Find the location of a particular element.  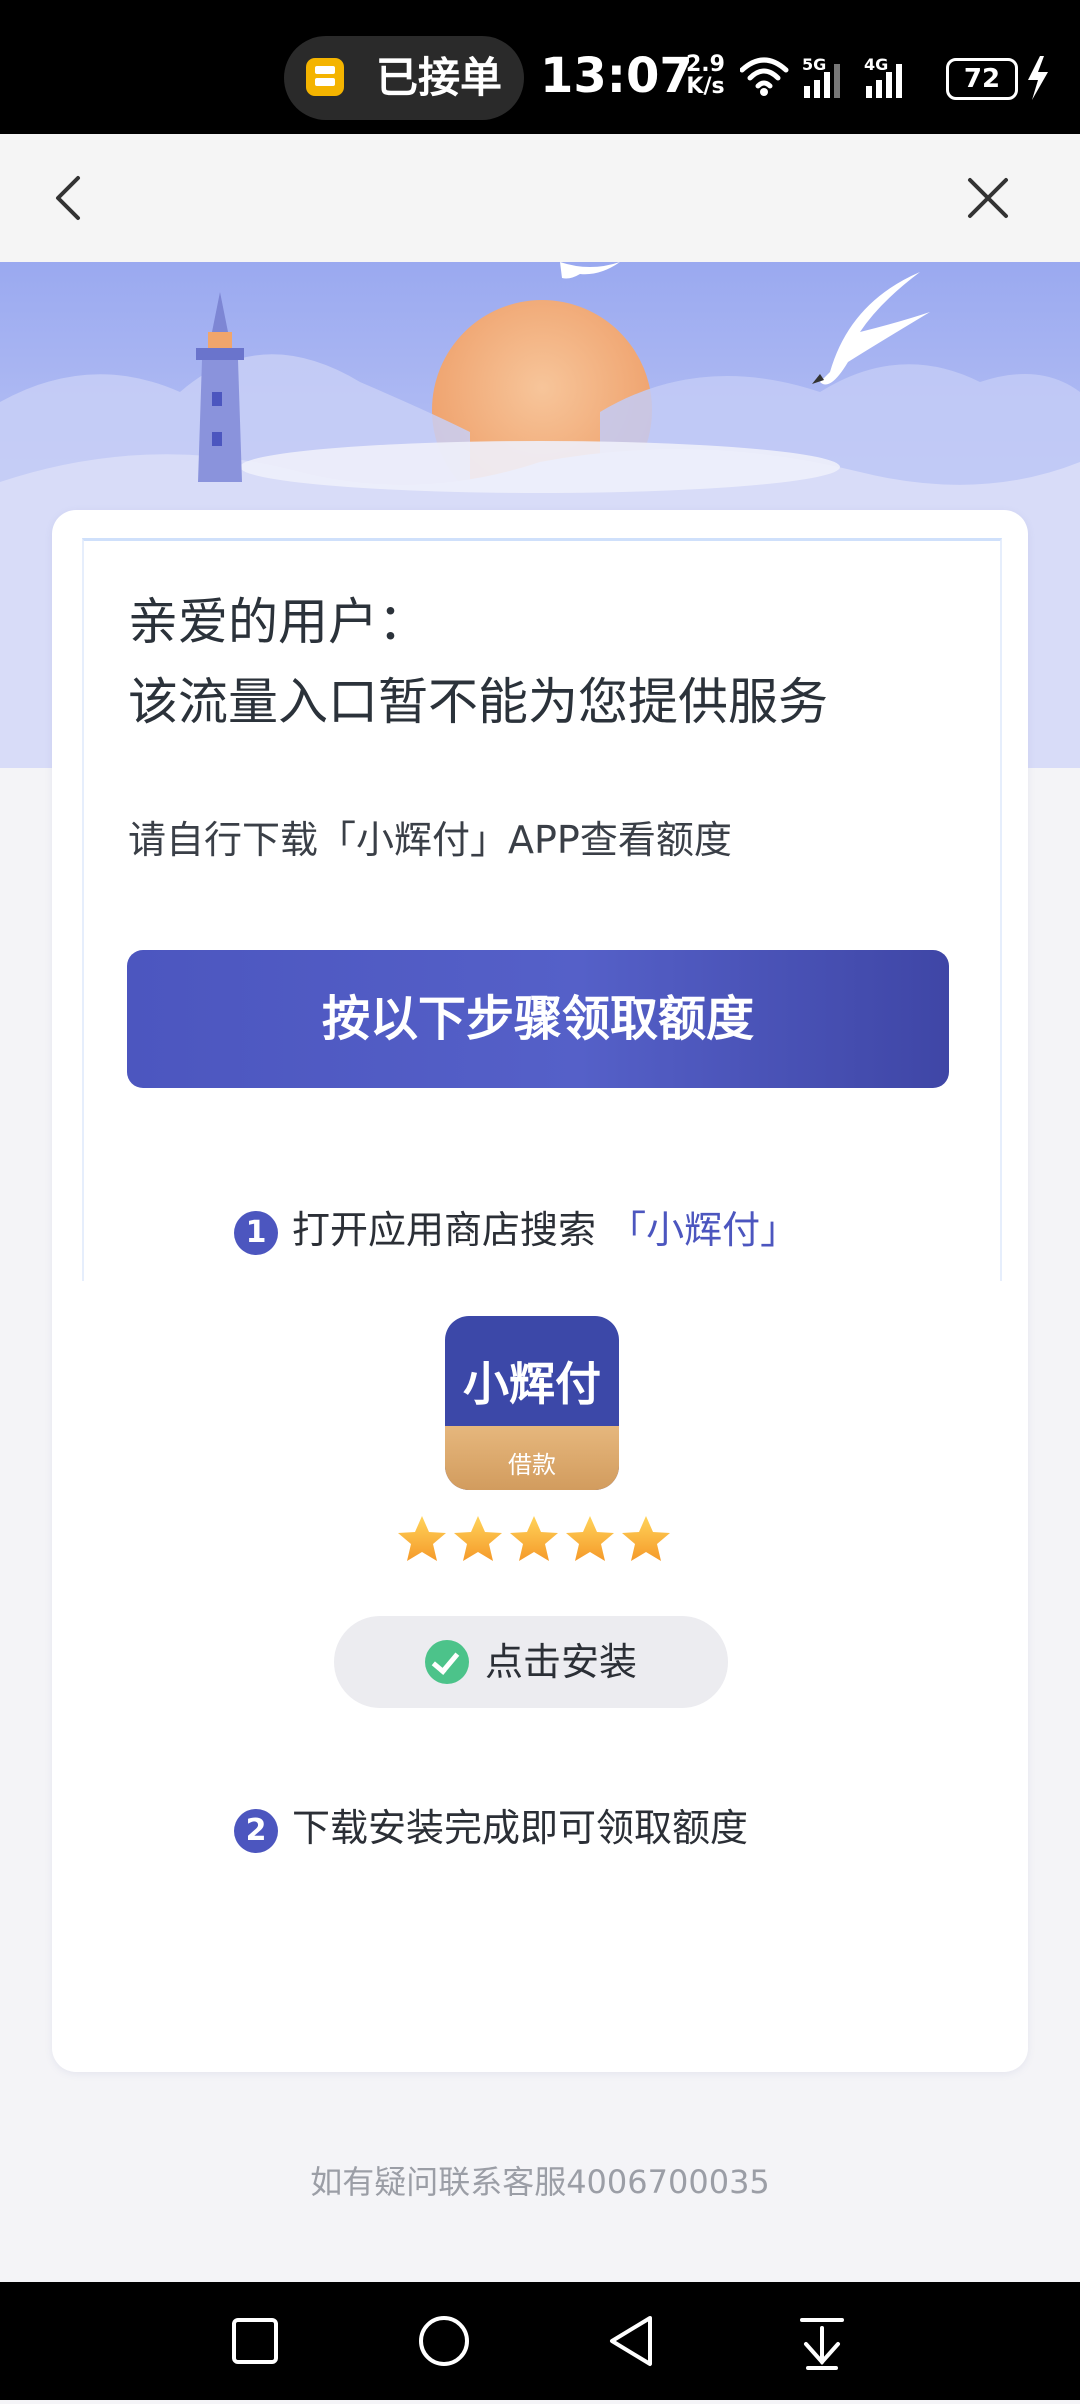

close-button is located at coordinates (988, 198).